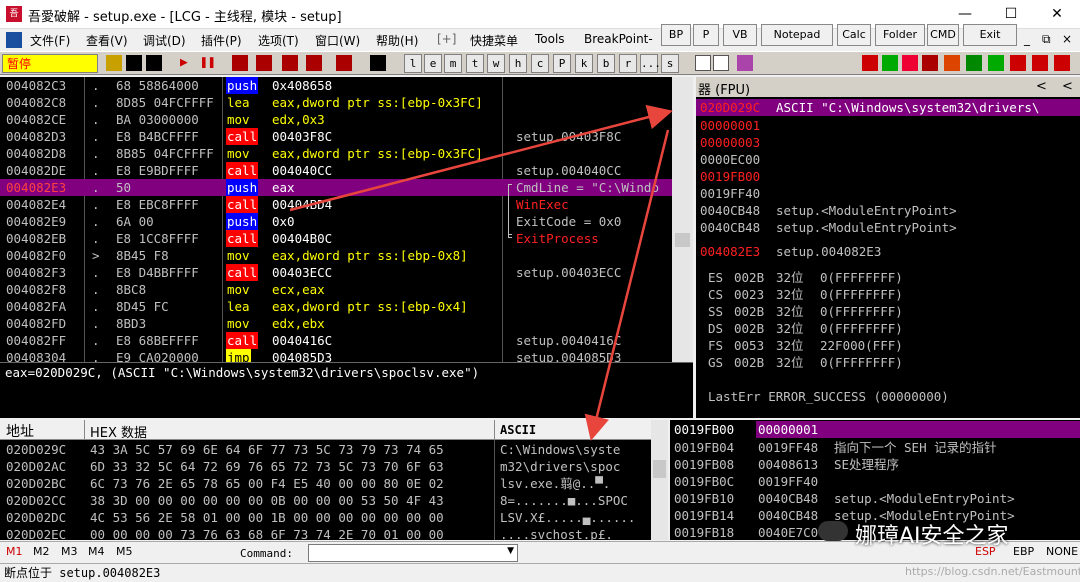 The image size is (1080, 582). Describe the element at coordinates (627, 285) in the screenshot. I see `arrow-to-dump` at that location.